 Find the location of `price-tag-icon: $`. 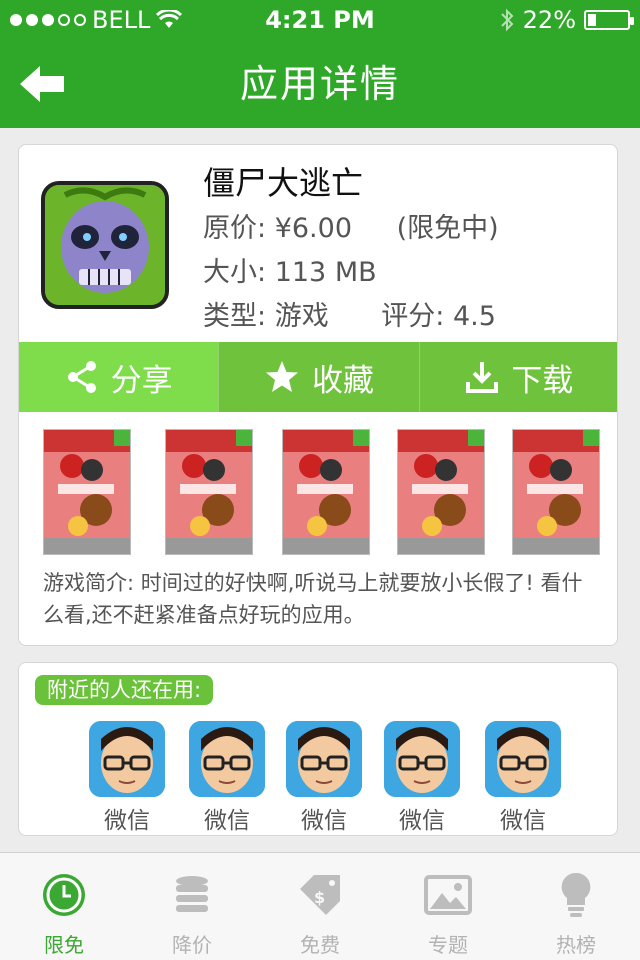

price-tag-icon: $ is located at coordinates (320, 895).